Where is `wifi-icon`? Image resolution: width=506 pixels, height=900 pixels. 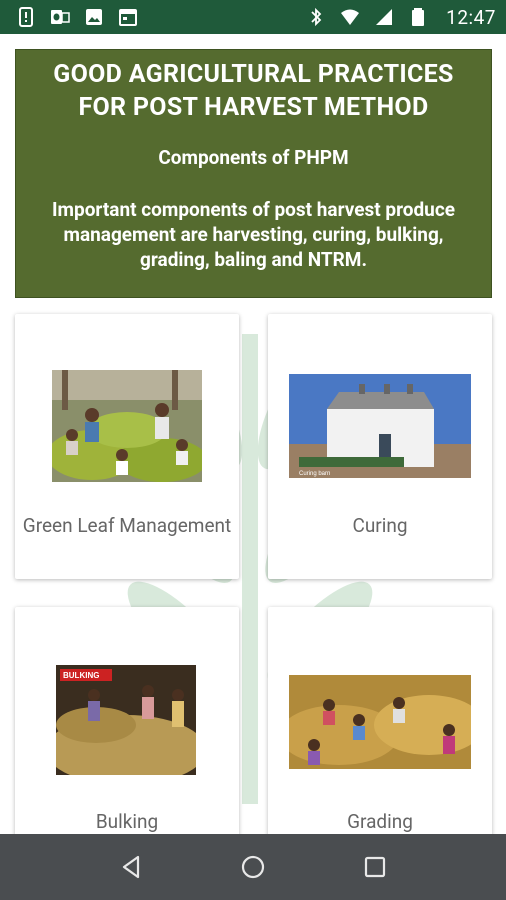 wifi-icon is located at coordinates (350, 17).